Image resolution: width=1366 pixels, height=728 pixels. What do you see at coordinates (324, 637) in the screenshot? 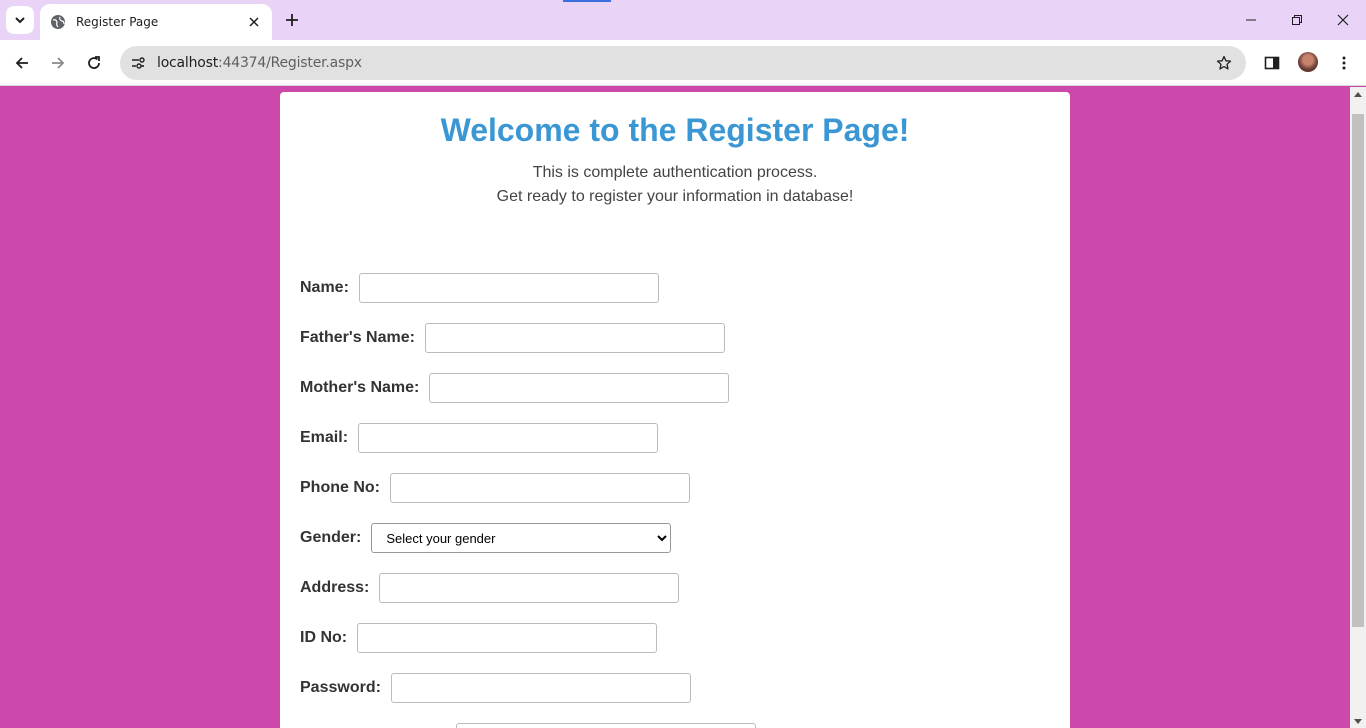
I see `id-label: ID No:` at bounding box center [324, 637].